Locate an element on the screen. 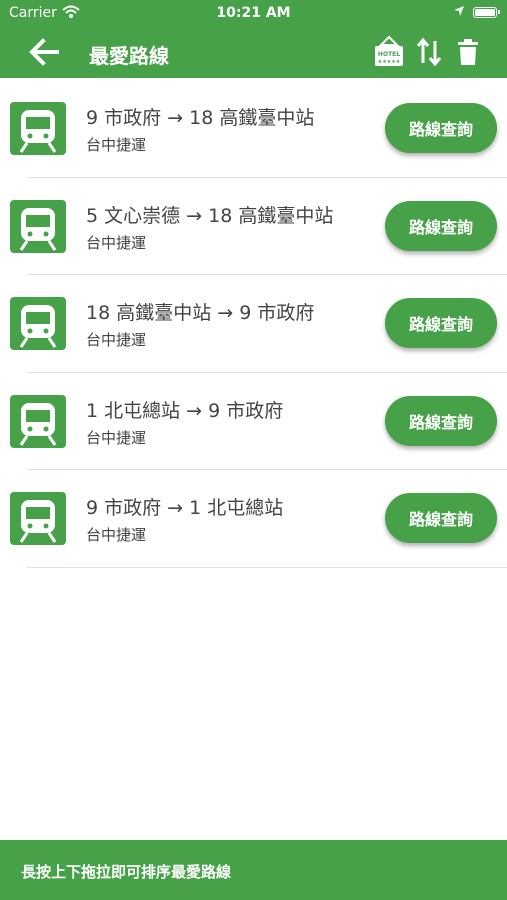 The image size is (507, 900). hotel-icon: HOTEL ★★★★★ is located at coordinates (389, 52).